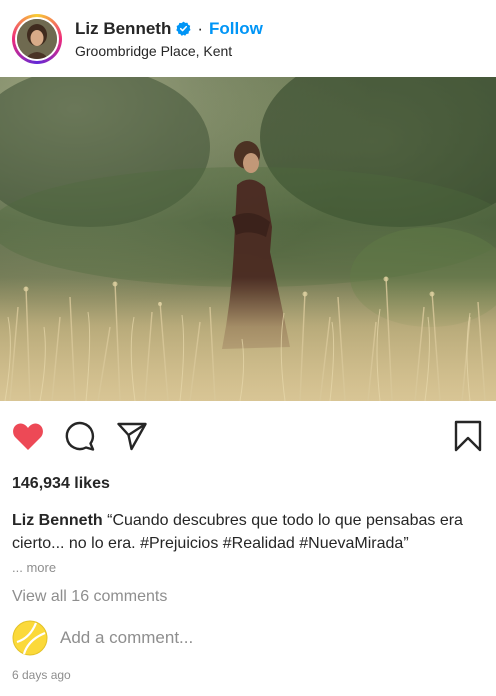 The image size is (496, 696). I want to click on username-link: Liz Benneth, so click(123, 29).